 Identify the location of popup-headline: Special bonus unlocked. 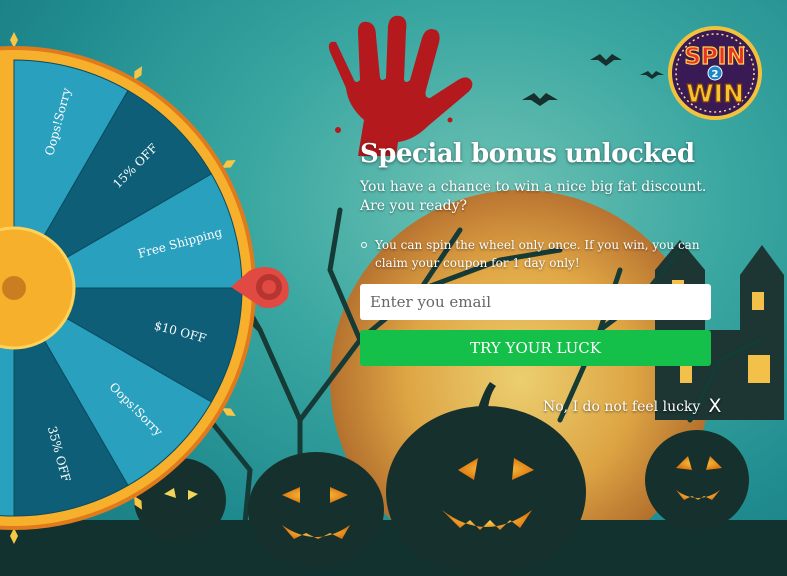
(527, 154).